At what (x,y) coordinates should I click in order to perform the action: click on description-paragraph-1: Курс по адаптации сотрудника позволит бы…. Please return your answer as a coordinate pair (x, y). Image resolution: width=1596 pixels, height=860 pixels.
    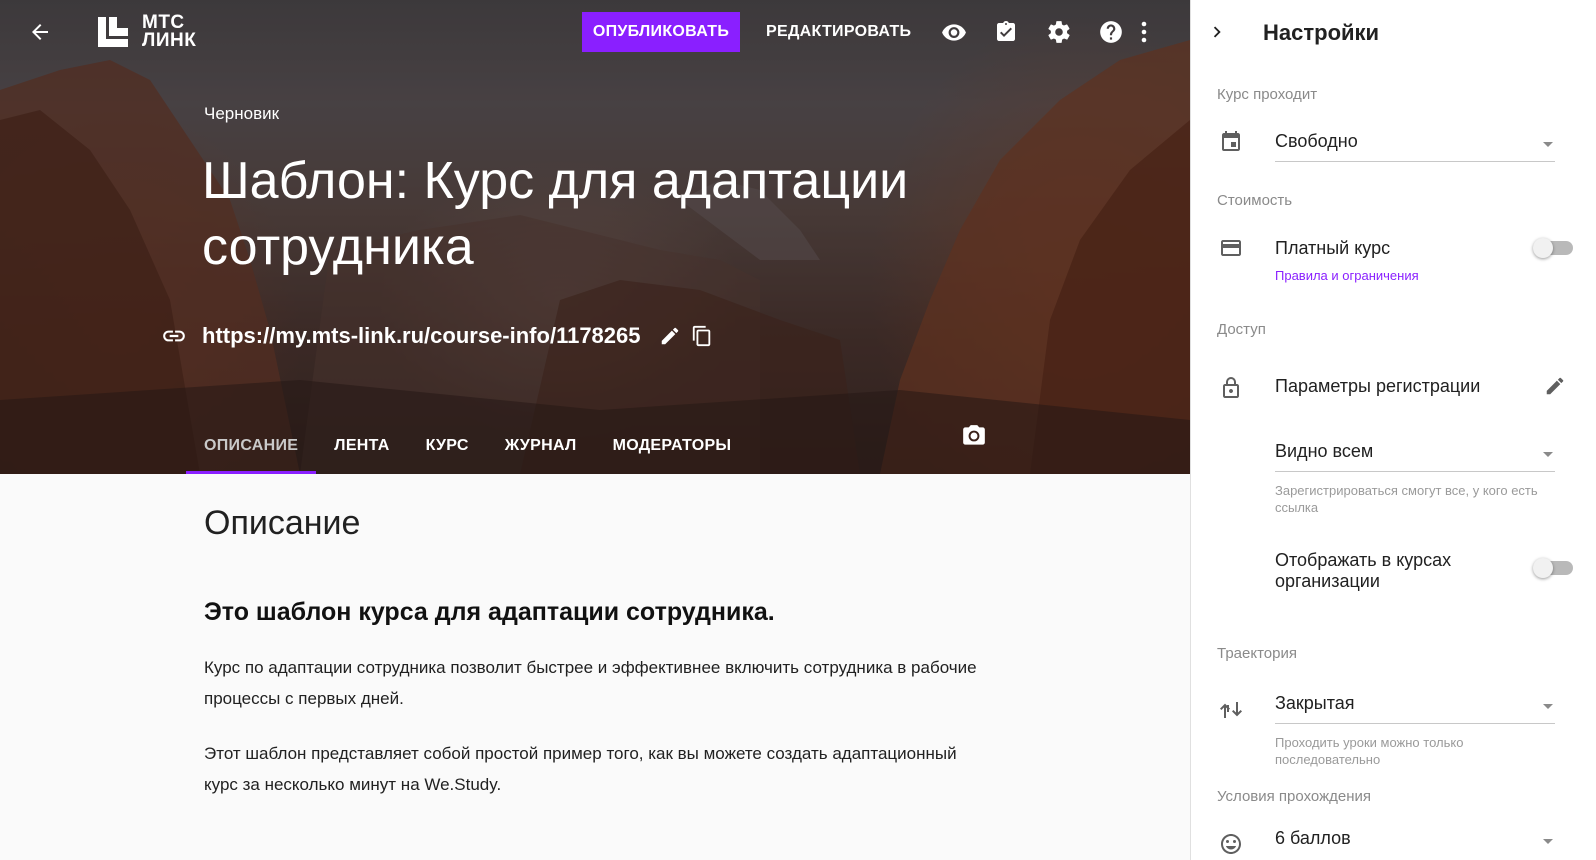
    Looking at the image, I should click on (590, 683).